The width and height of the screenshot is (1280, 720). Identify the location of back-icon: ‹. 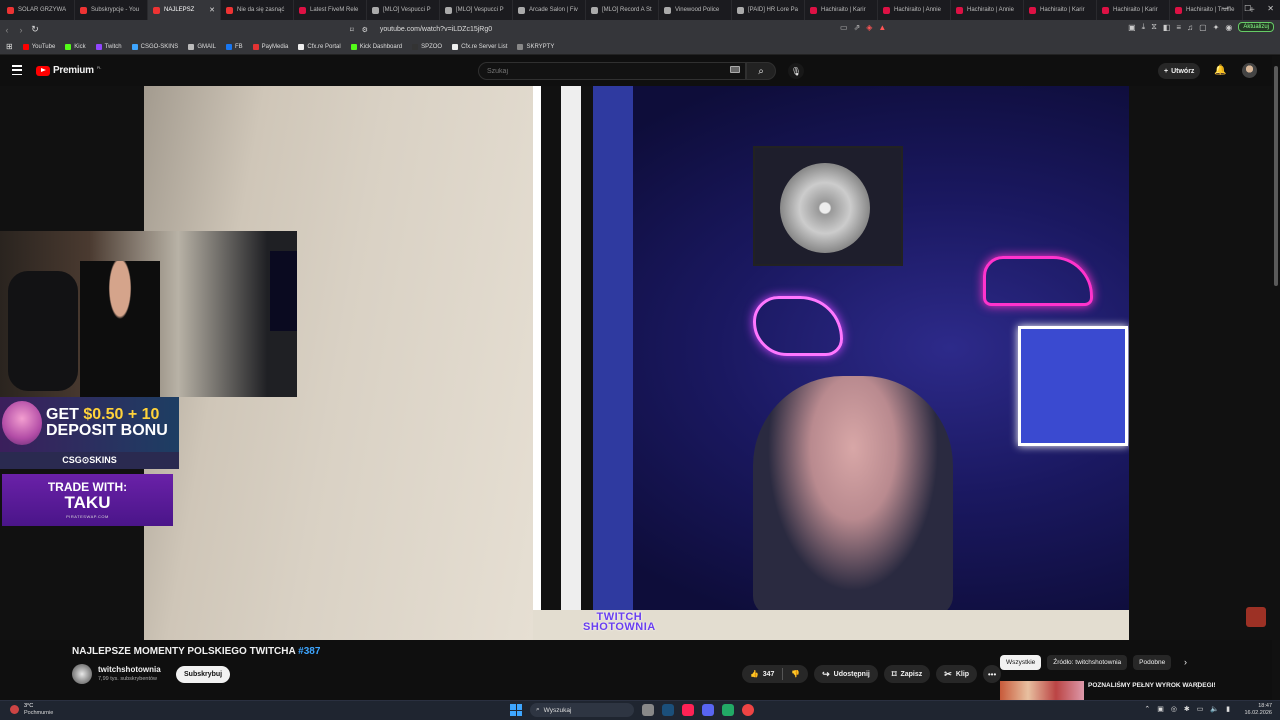
(7, 30).